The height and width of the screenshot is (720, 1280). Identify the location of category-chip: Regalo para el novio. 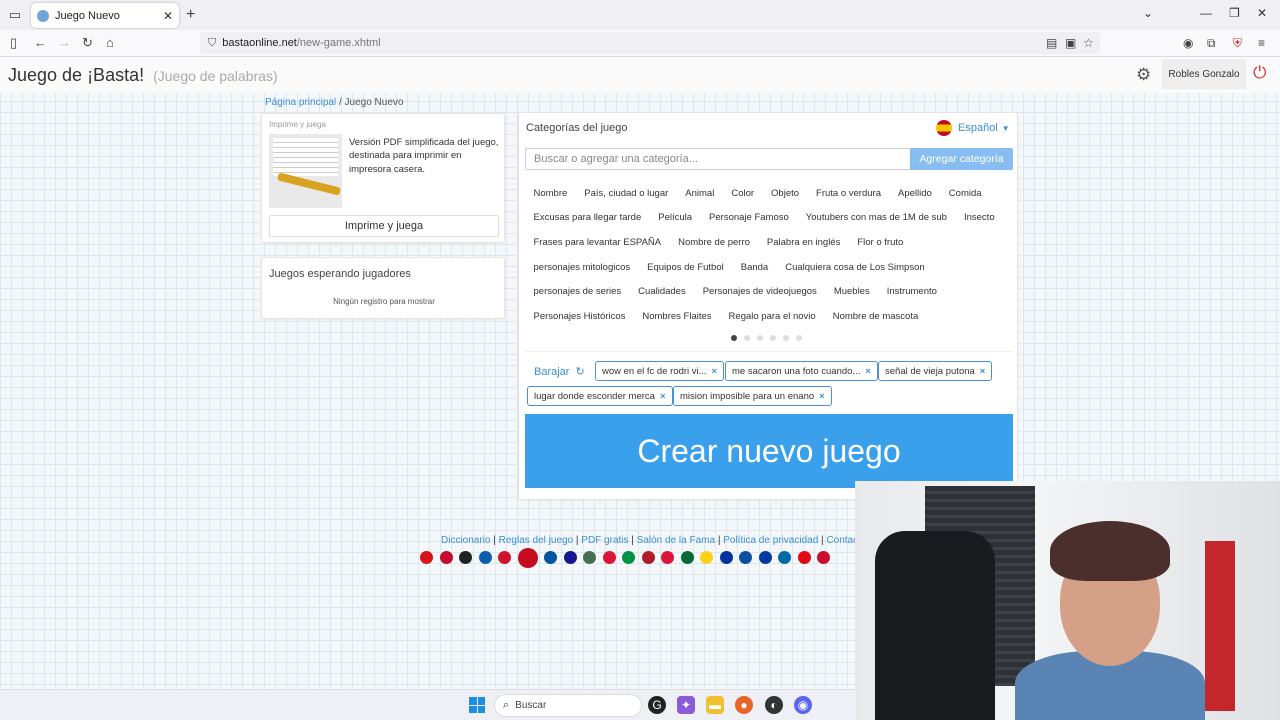
(772, 316).